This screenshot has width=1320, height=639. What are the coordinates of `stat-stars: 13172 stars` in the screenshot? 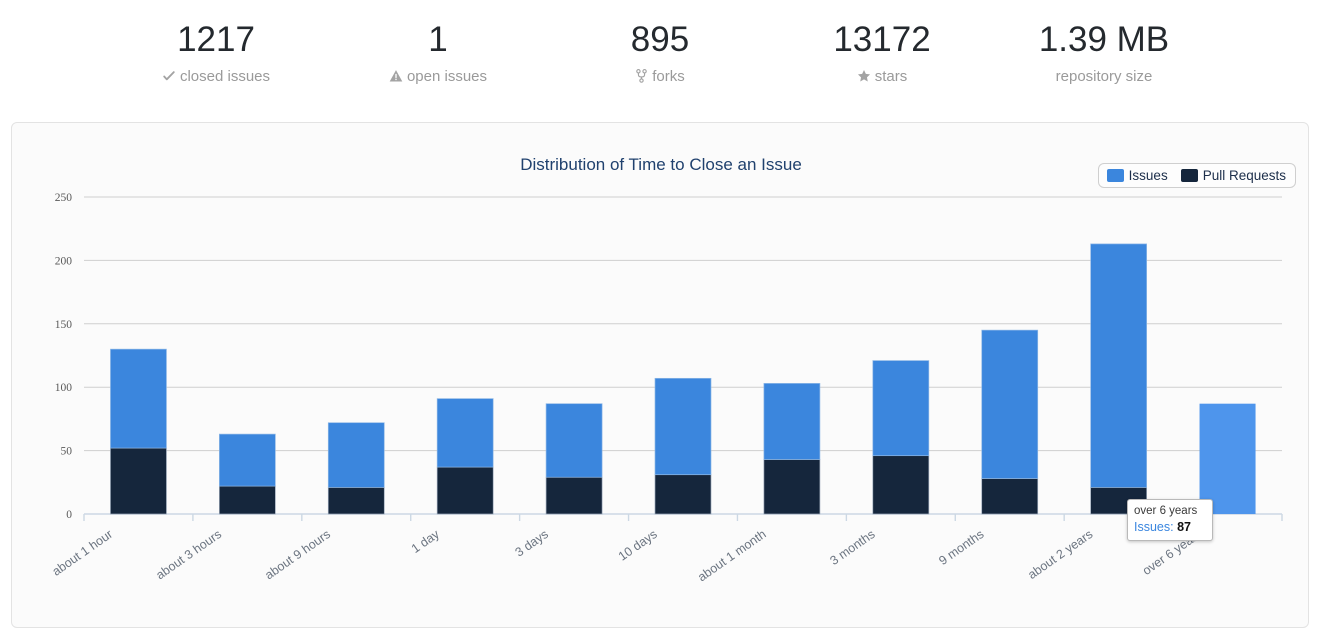 It's located at (882, 53).